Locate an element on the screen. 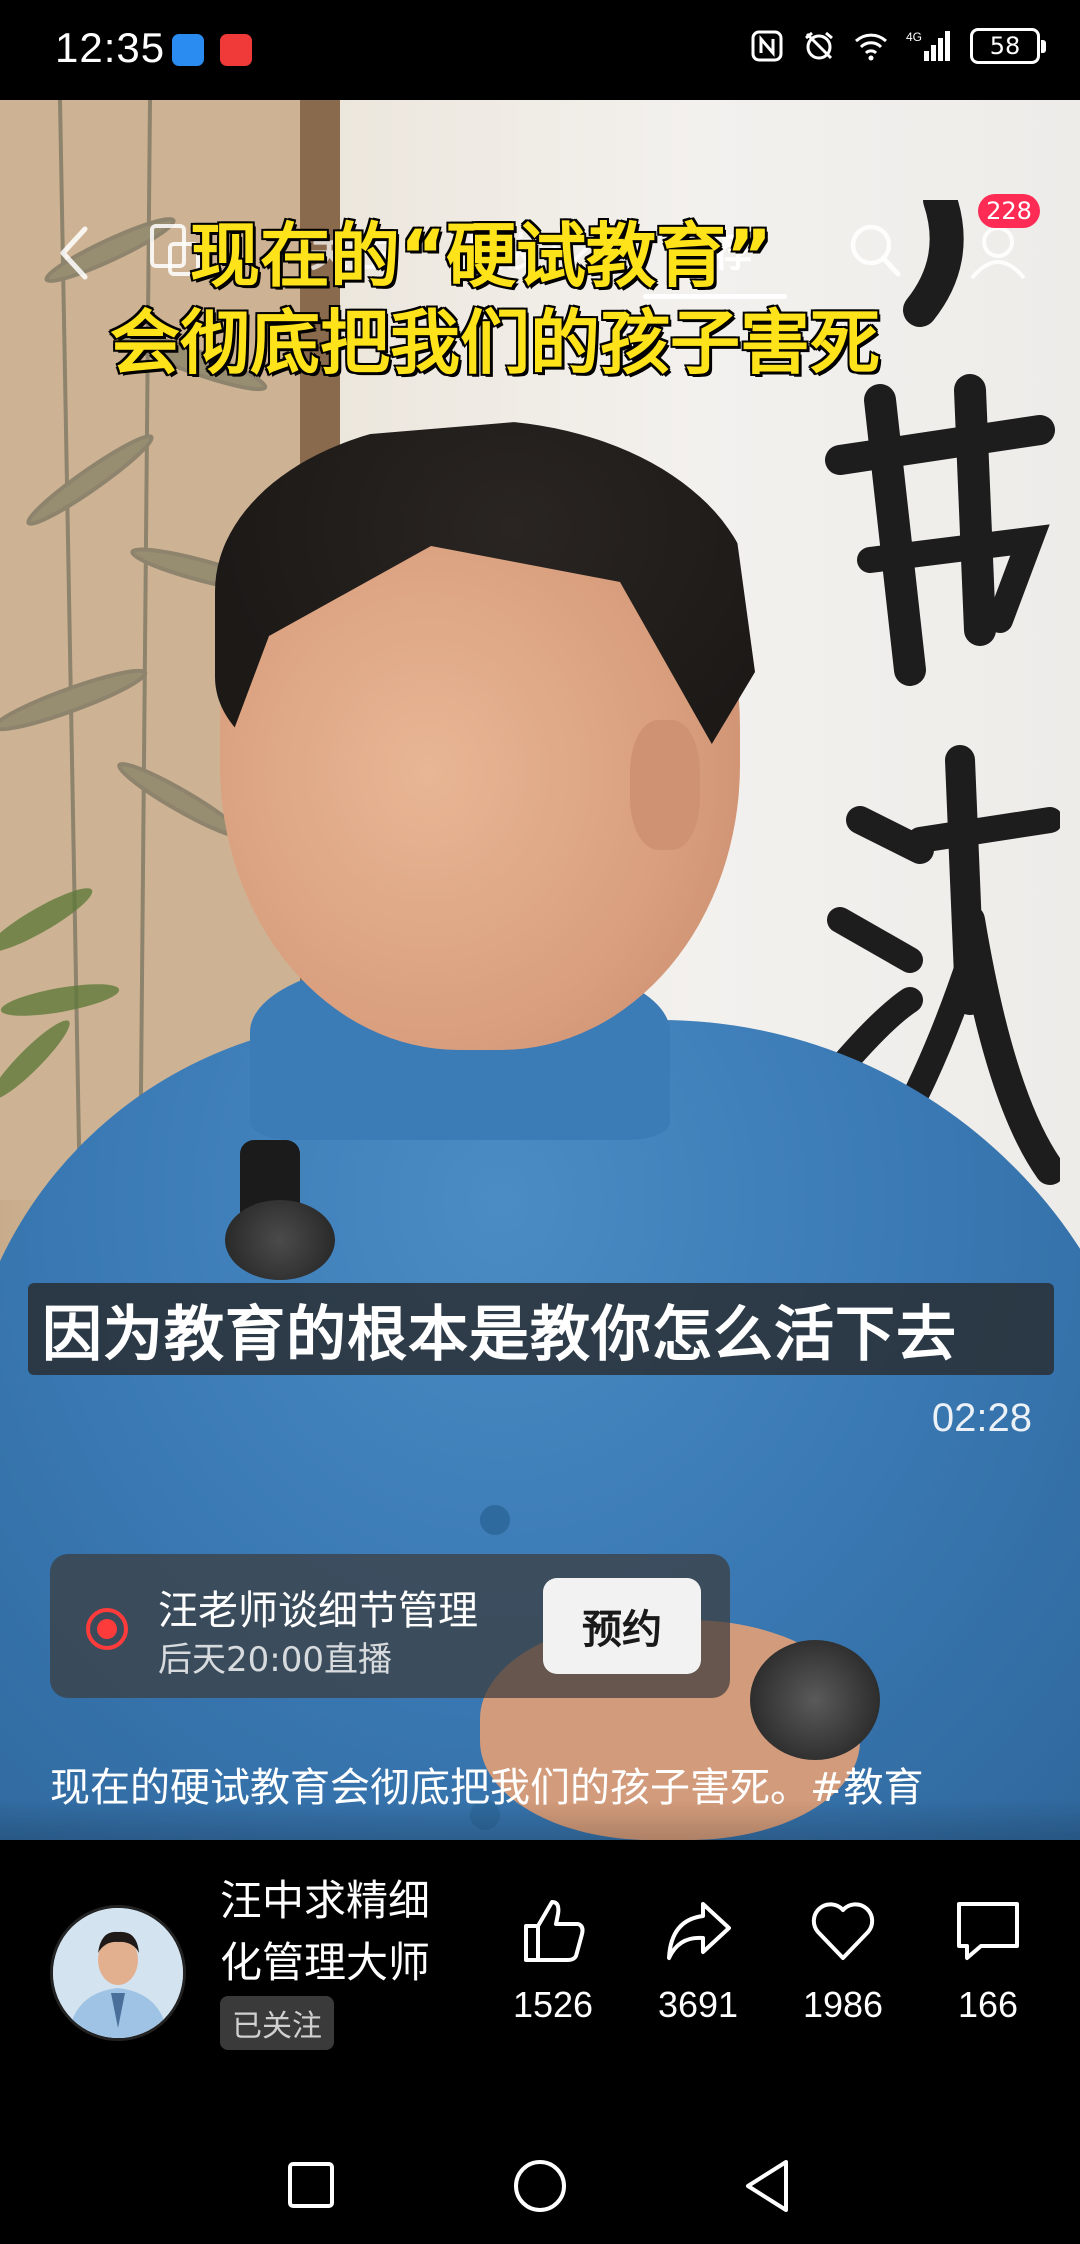 Image resolution: width=1080 pixels, height=2244 pixels. like-action: 1526 is located at coordinates (553, 1961).